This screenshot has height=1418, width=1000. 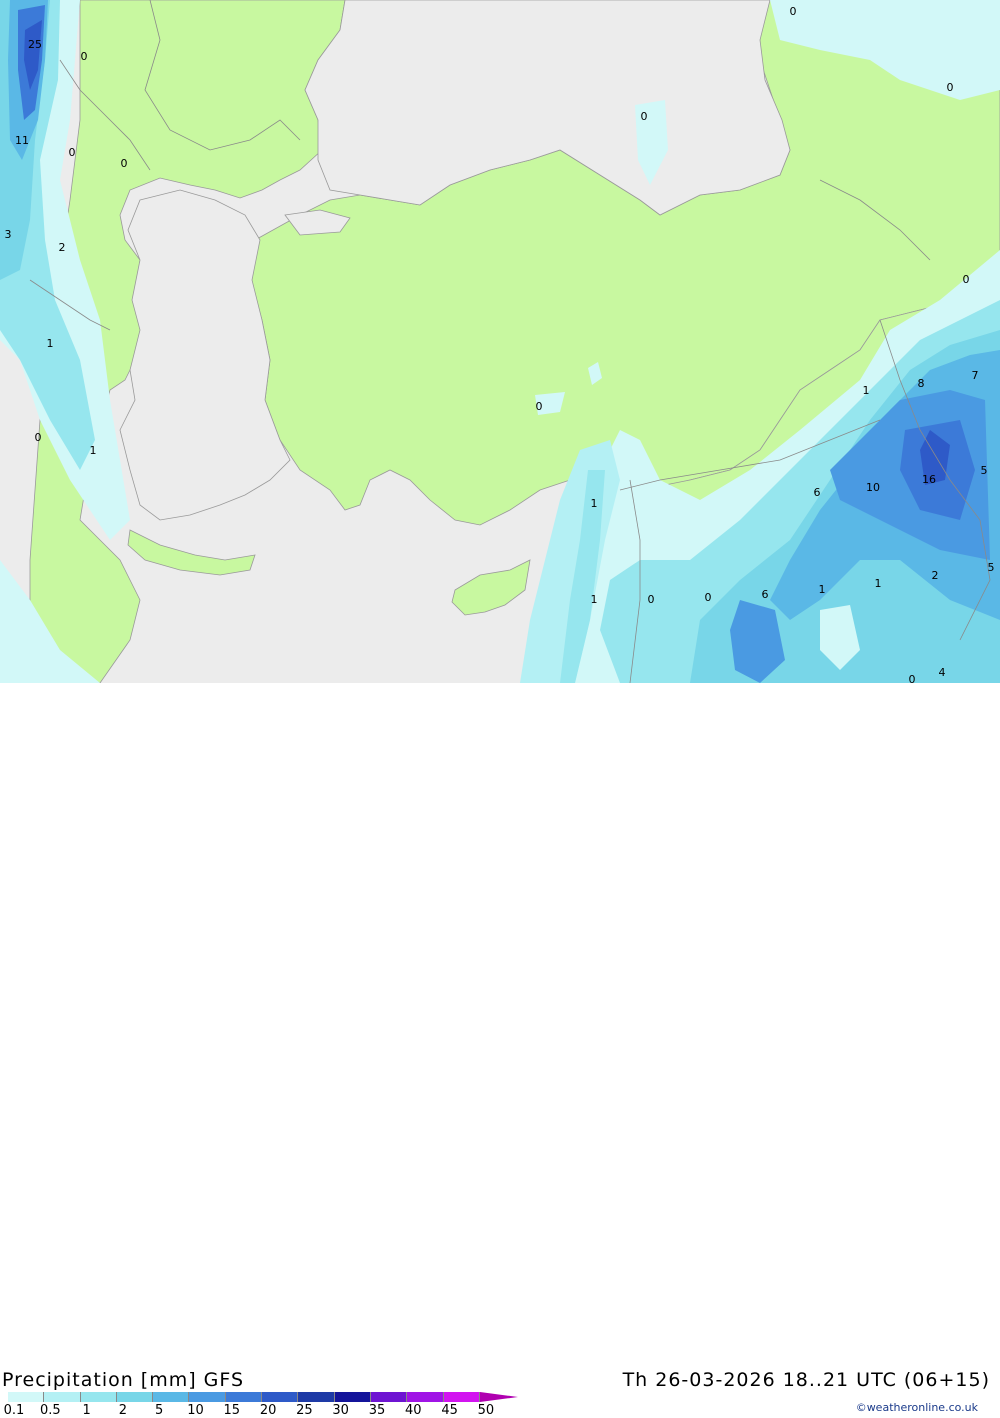 What do you see at coordinates (14, 1410) in the screenshot?
I see `legend-label: 0.1` at bounding box center [14, 1410].